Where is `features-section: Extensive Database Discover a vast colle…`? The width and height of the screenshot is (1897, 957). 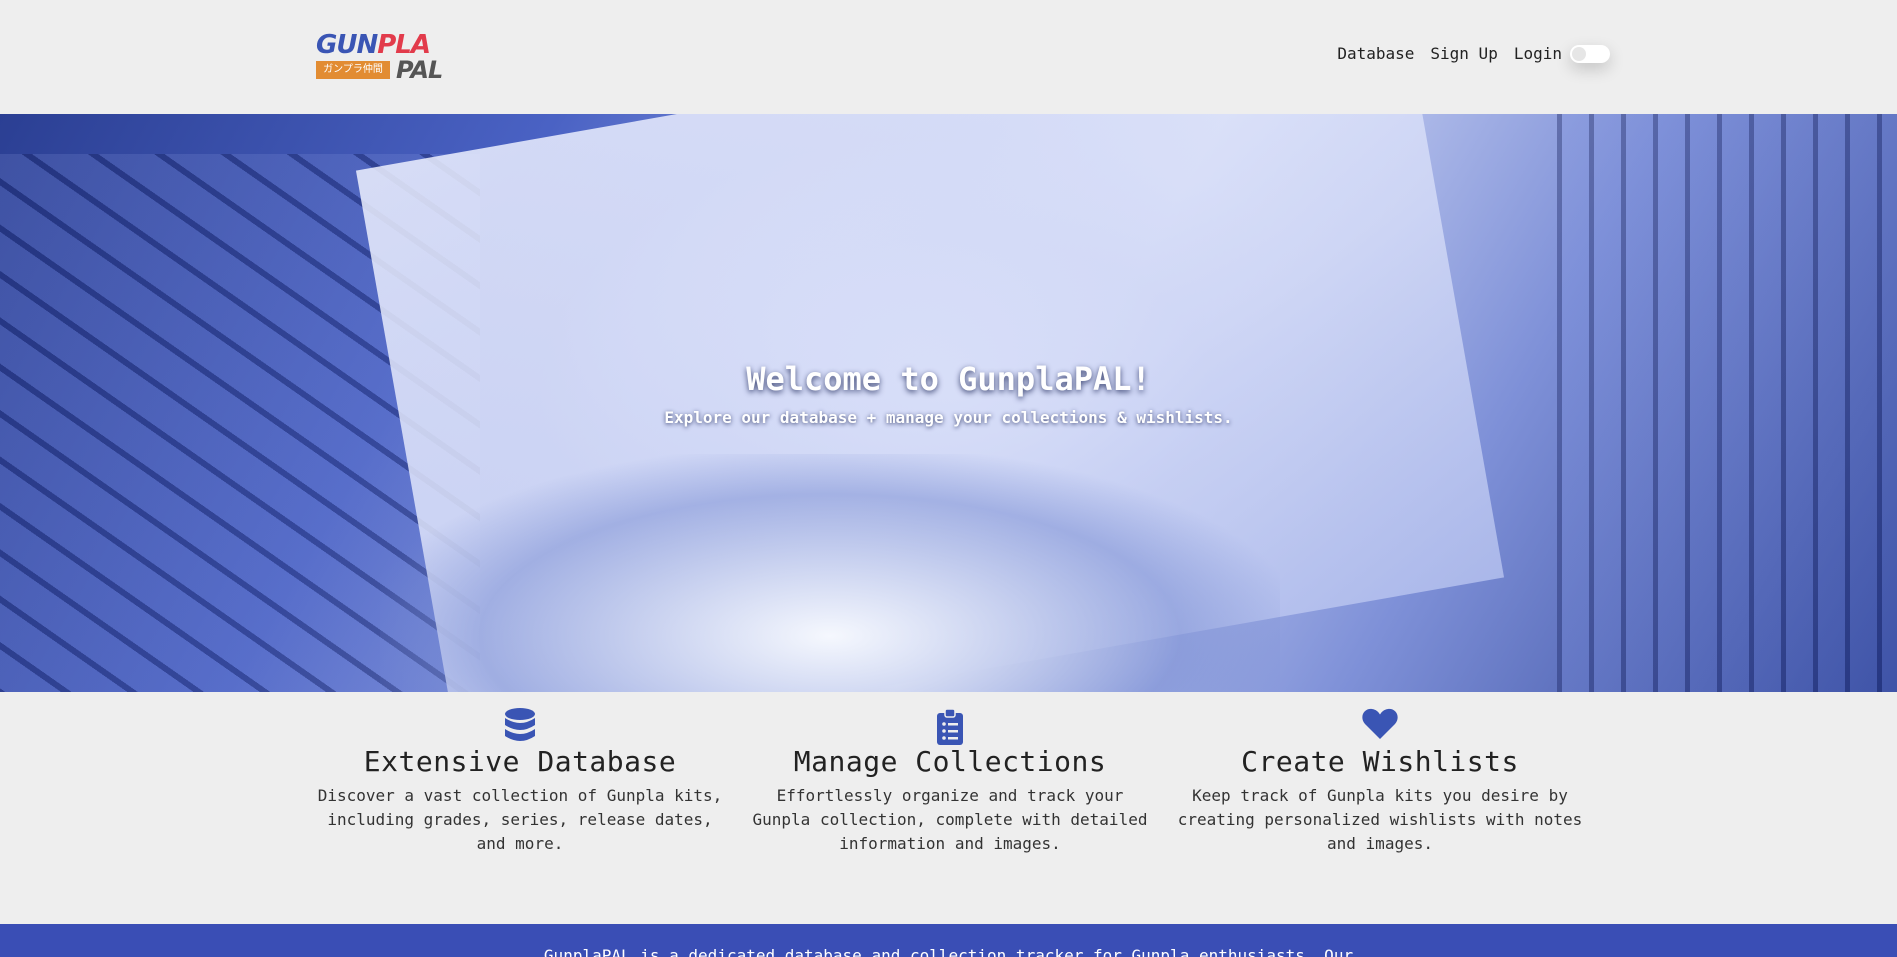
features-section: Extensive Database Discover a vast colle… is located at coordinates (955, 788).